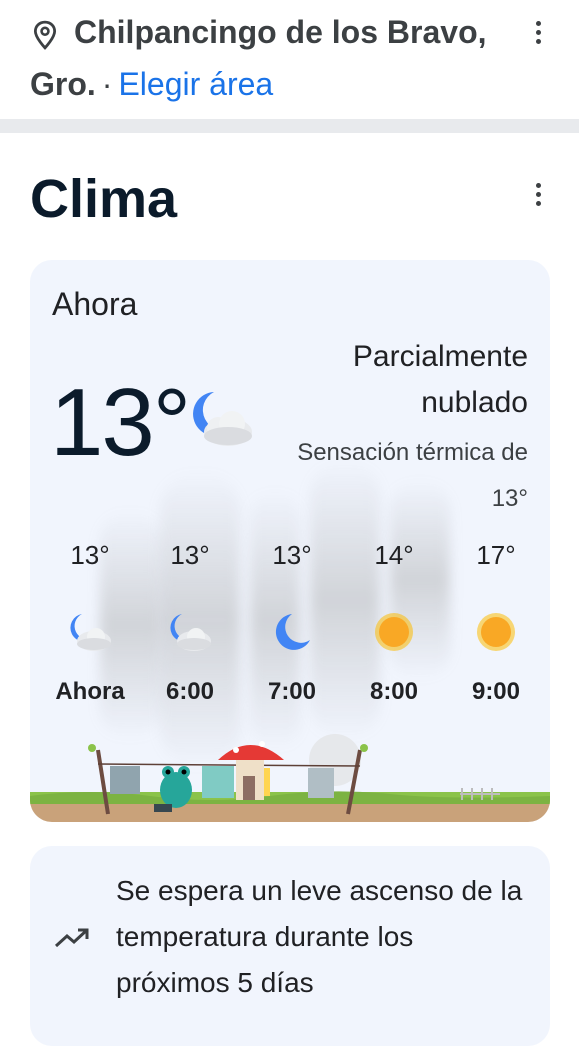  Describe the element at coordinates (90, 691) in the screenshot. I see `hourly-time: Ahora` at that location.